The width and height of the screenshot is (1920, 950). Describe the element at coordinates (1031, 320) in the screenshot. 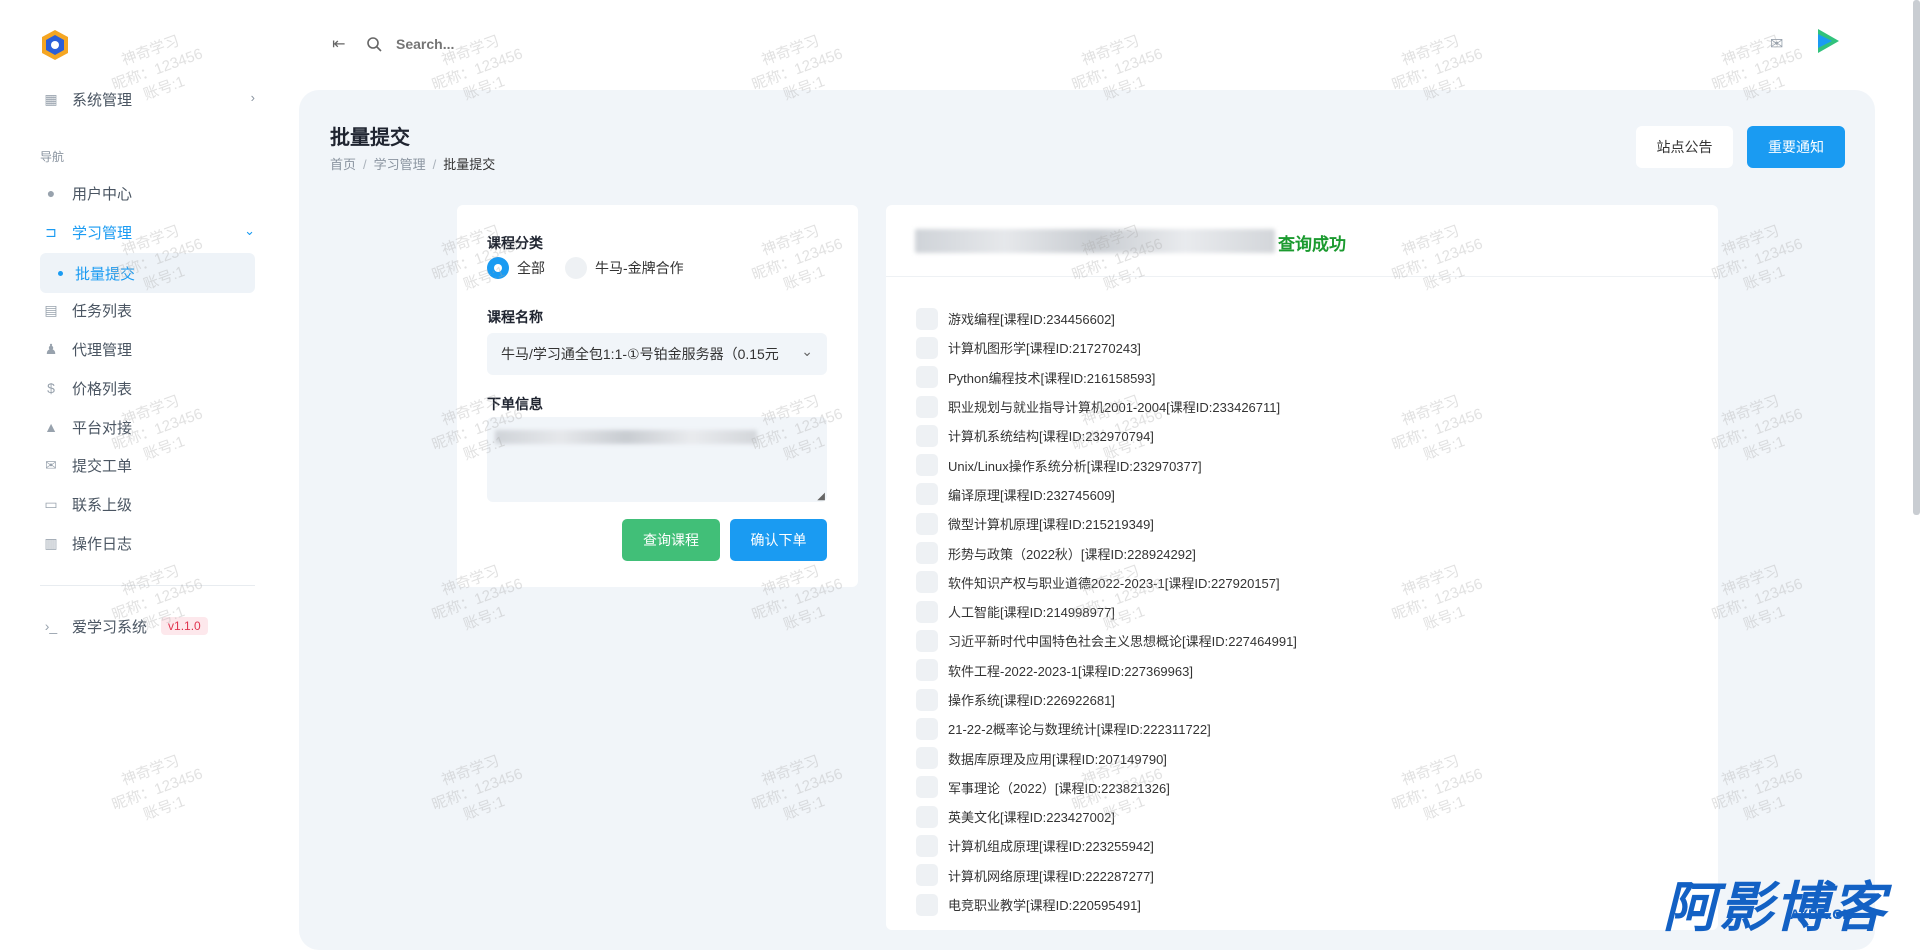

I see `course-label: 游戏编程[课程ID:234456602]` at that location.